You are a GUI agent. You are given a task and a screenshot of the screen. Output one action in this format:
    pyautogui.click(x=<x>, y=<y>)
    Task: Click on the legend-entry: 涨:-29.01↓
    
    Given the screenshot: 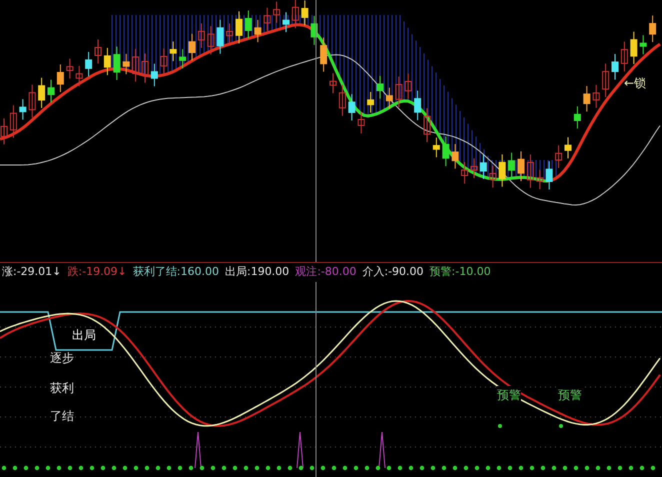 What is the action you would take?
    pyautogui.click(x=32, y=272)
    